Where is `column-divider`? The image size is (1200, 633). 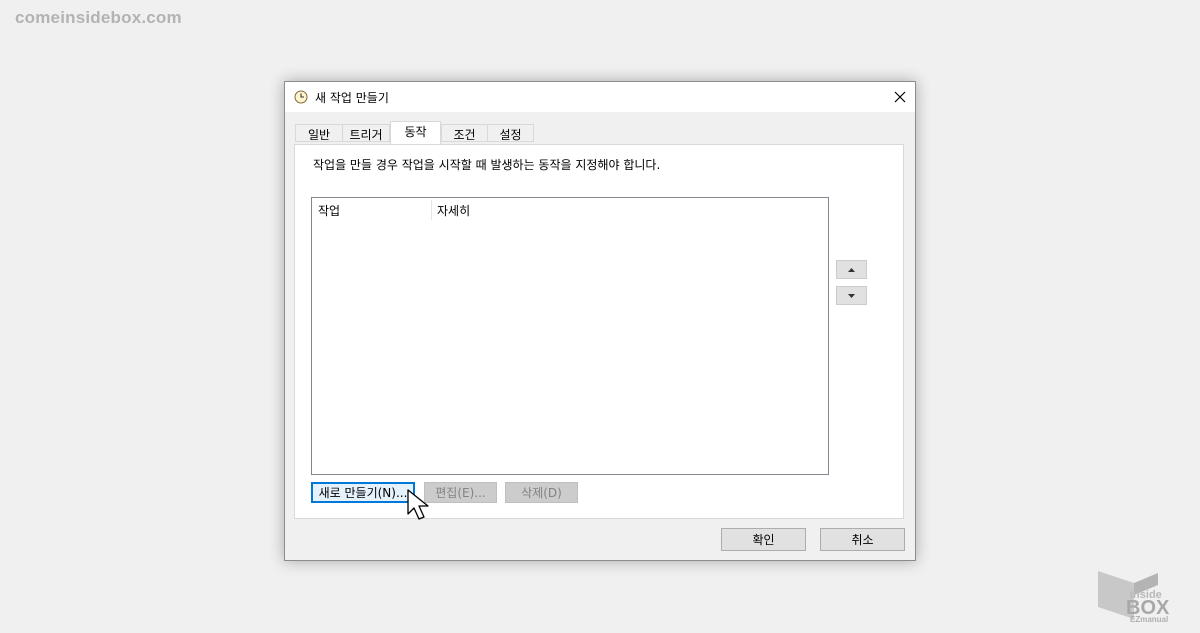 column-divider is located at coordinates (431, 210).